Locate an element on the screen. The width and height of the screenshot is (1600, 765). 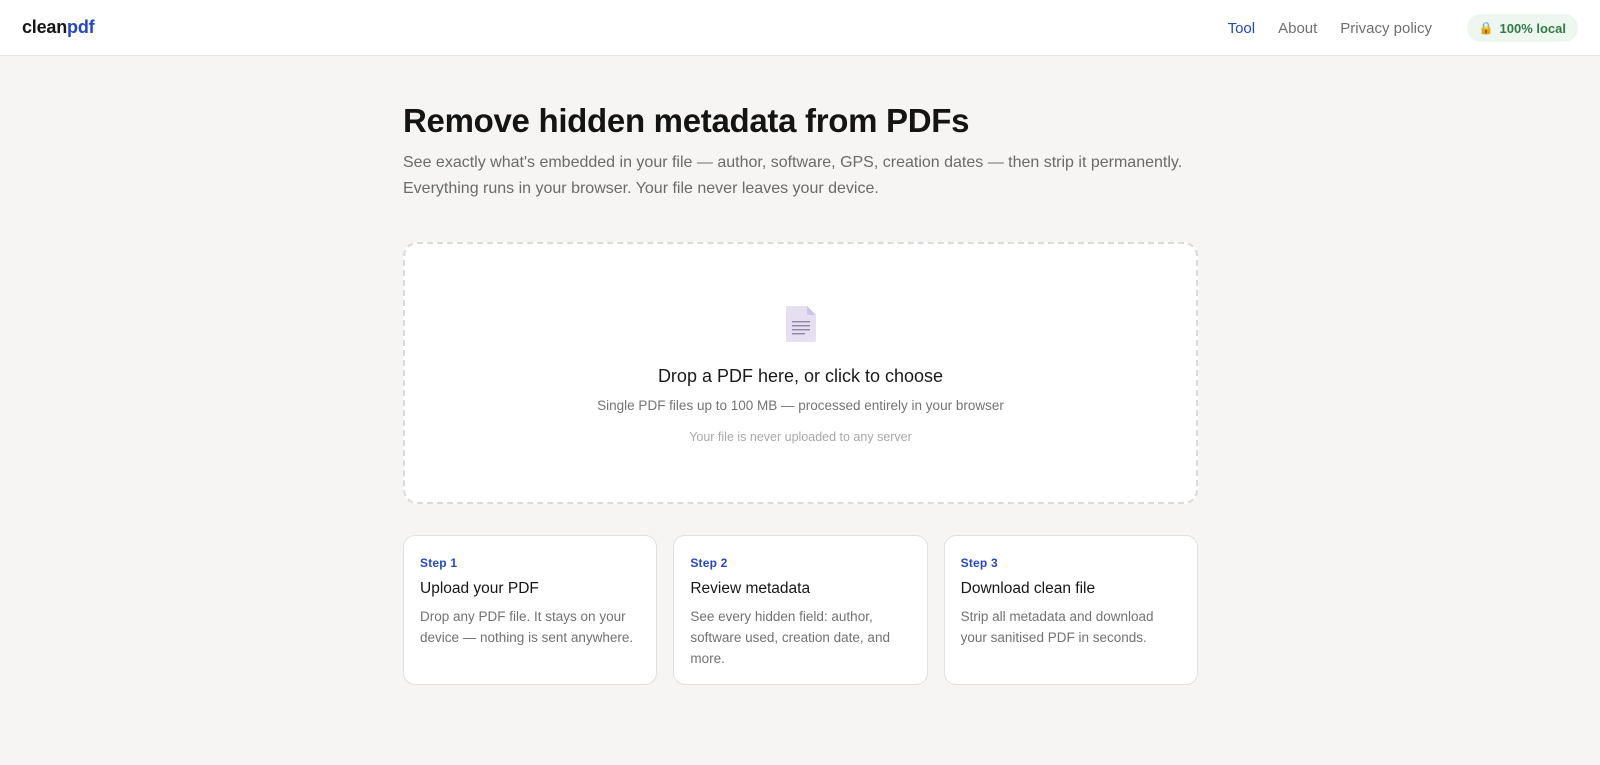
local-badge-label: 100% local is located at coordinates (1533, 28).